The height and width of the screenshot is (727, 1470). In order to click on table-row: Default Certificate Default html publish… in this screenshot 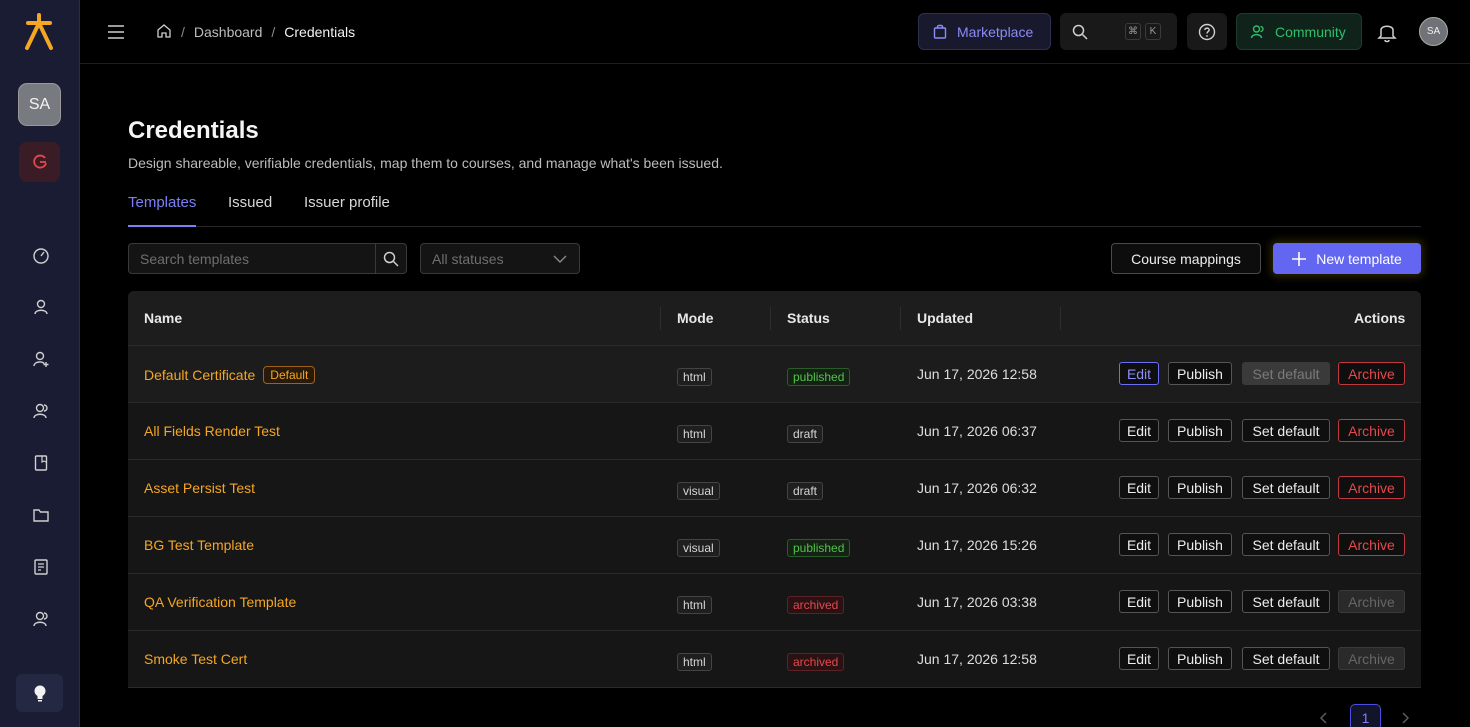, I will do `click(774, 374)`.